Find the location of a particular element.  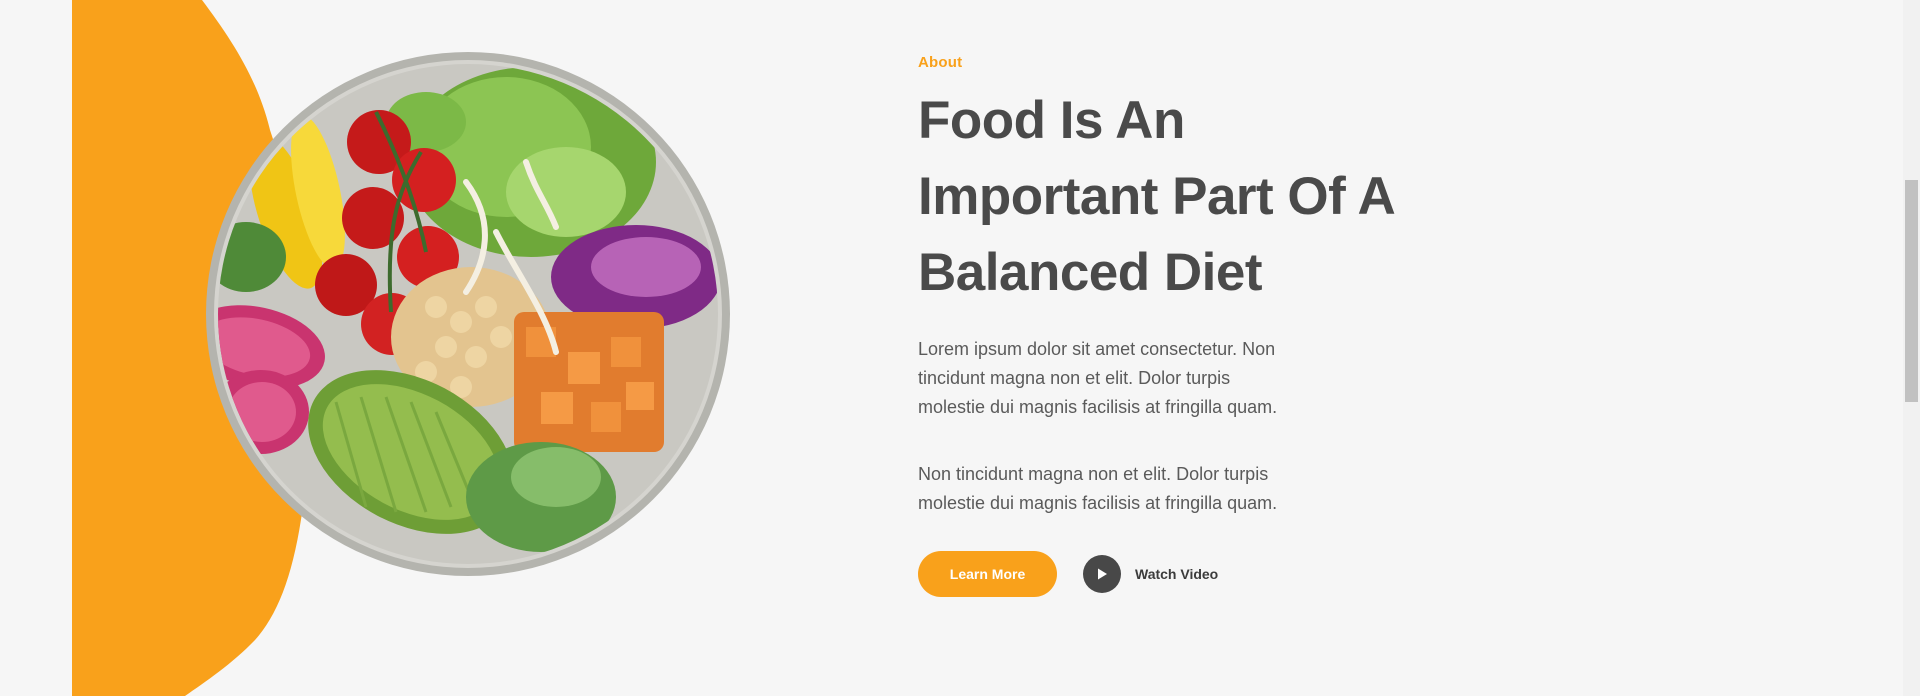

scrollbar-thumb is located at coordinates (1911, 291).